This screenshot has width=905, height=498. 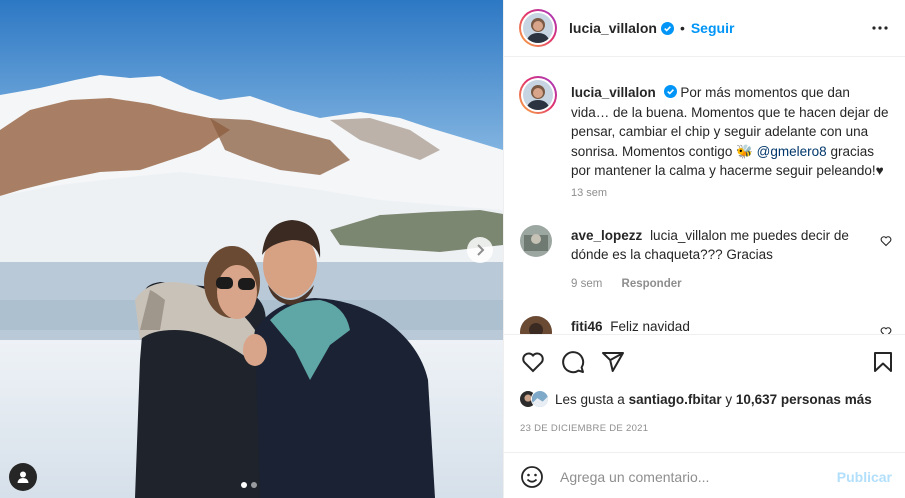 What do you see at coordinates (590, 399) in the screenshot?
I see `likes-prefix: Les gusta a` at bounding box center [590, 399].